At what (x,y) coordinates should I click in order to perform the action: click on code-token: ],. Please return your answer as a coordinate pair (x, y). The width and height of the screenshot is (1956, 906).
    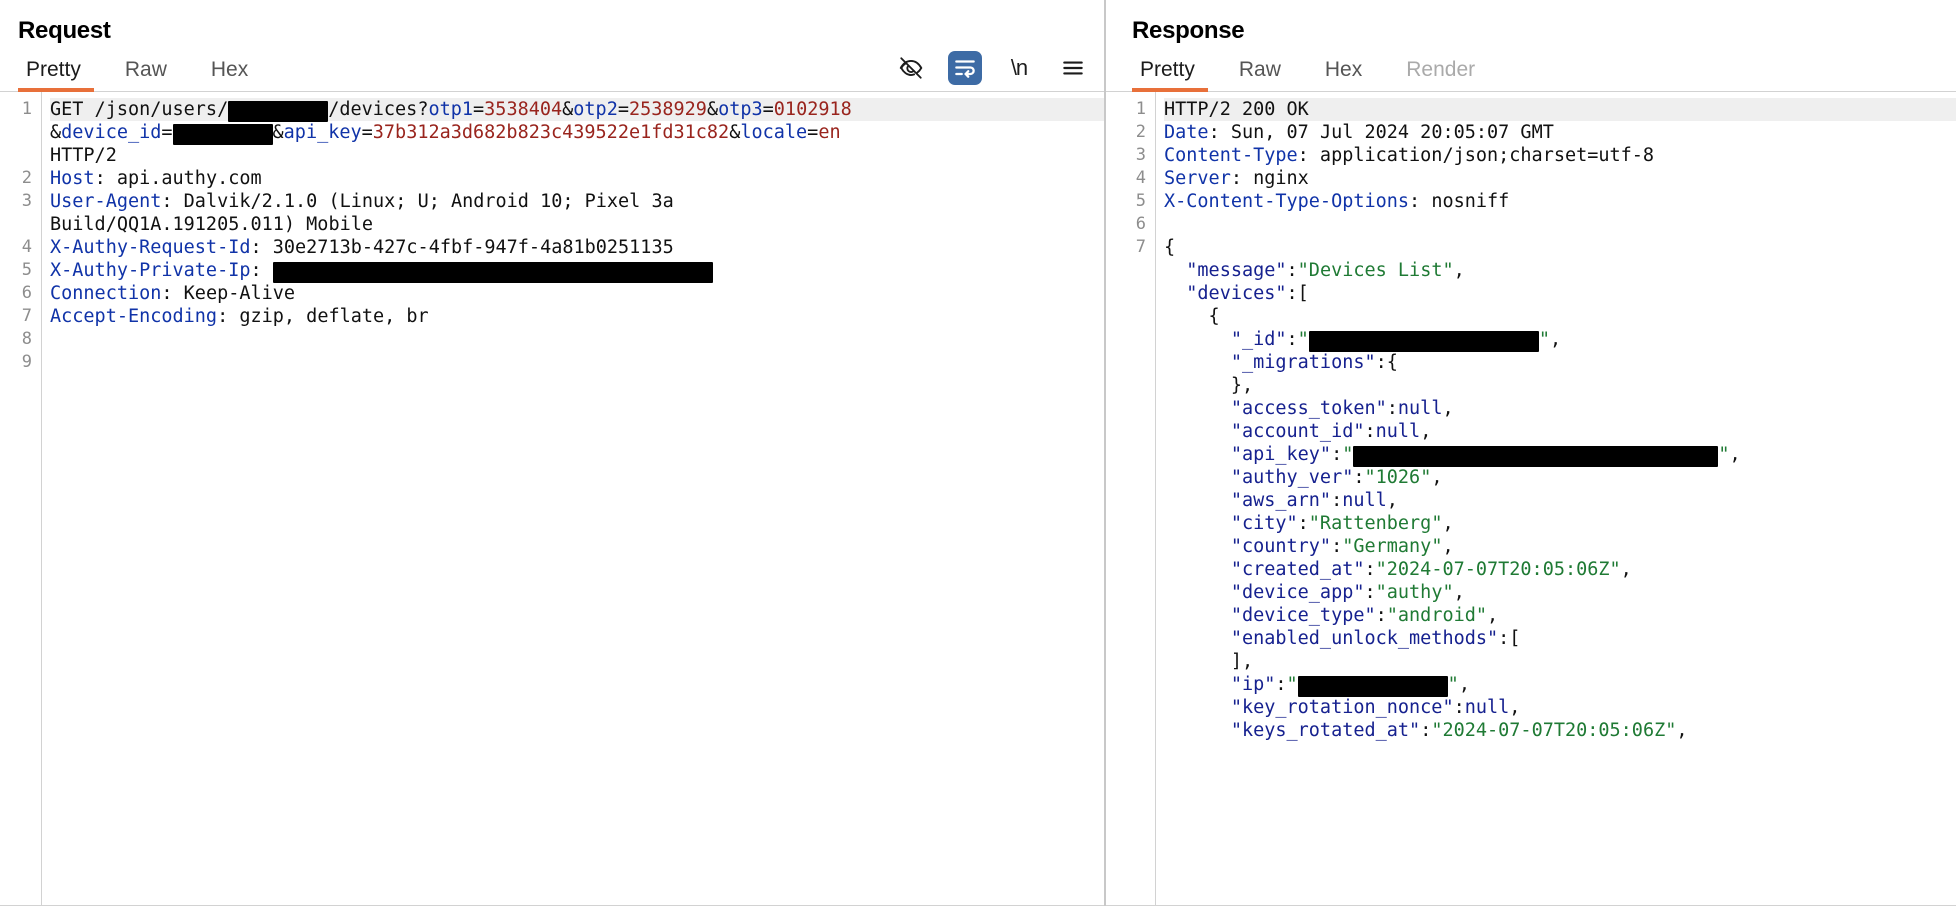
    Looking at the image, I should click on (1209, 661).